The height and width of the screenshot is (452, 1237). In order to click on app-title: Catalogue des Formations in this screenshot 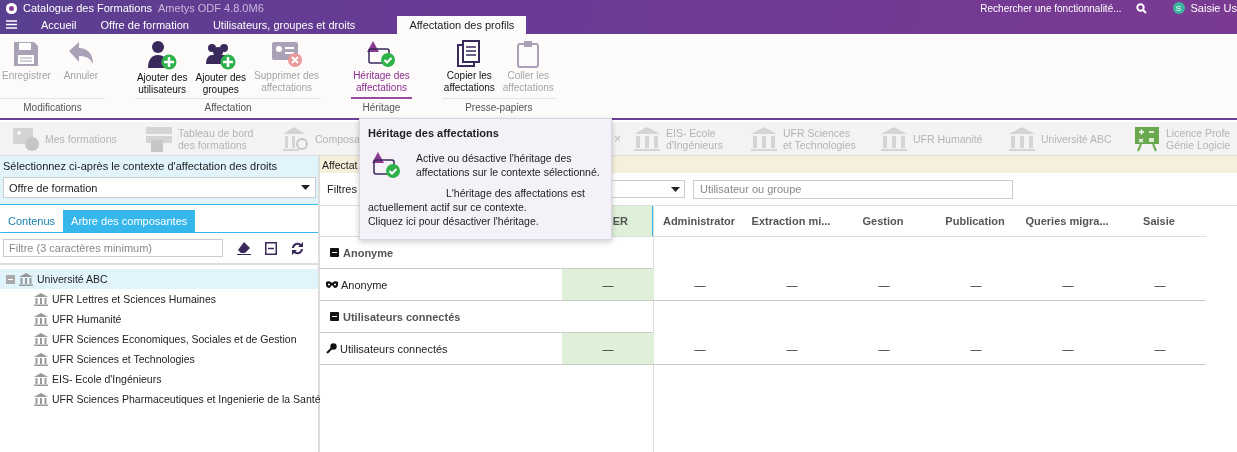, I will do `click(87, 8)`.